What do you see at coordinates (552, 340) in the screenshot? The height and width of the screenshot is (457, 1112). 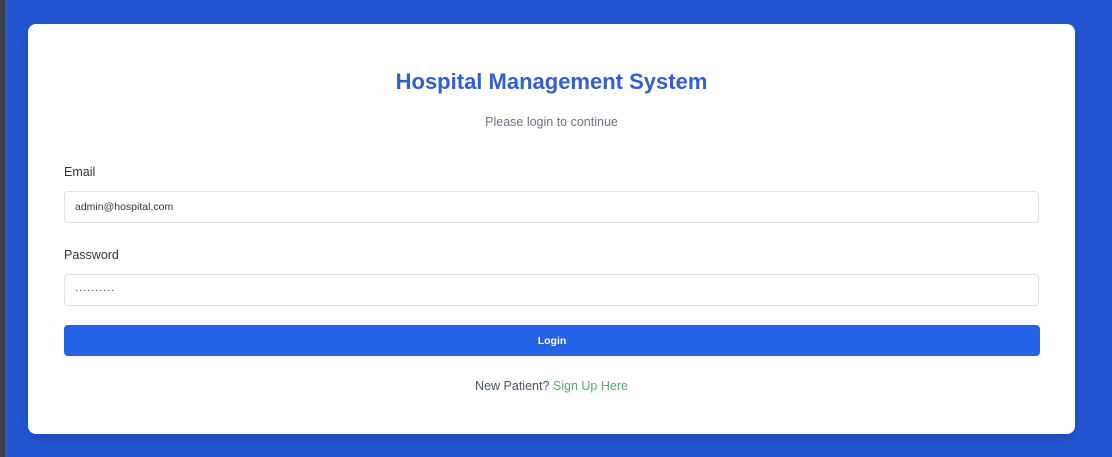 I see `login-button: Login` at bounding box center [552, 340].